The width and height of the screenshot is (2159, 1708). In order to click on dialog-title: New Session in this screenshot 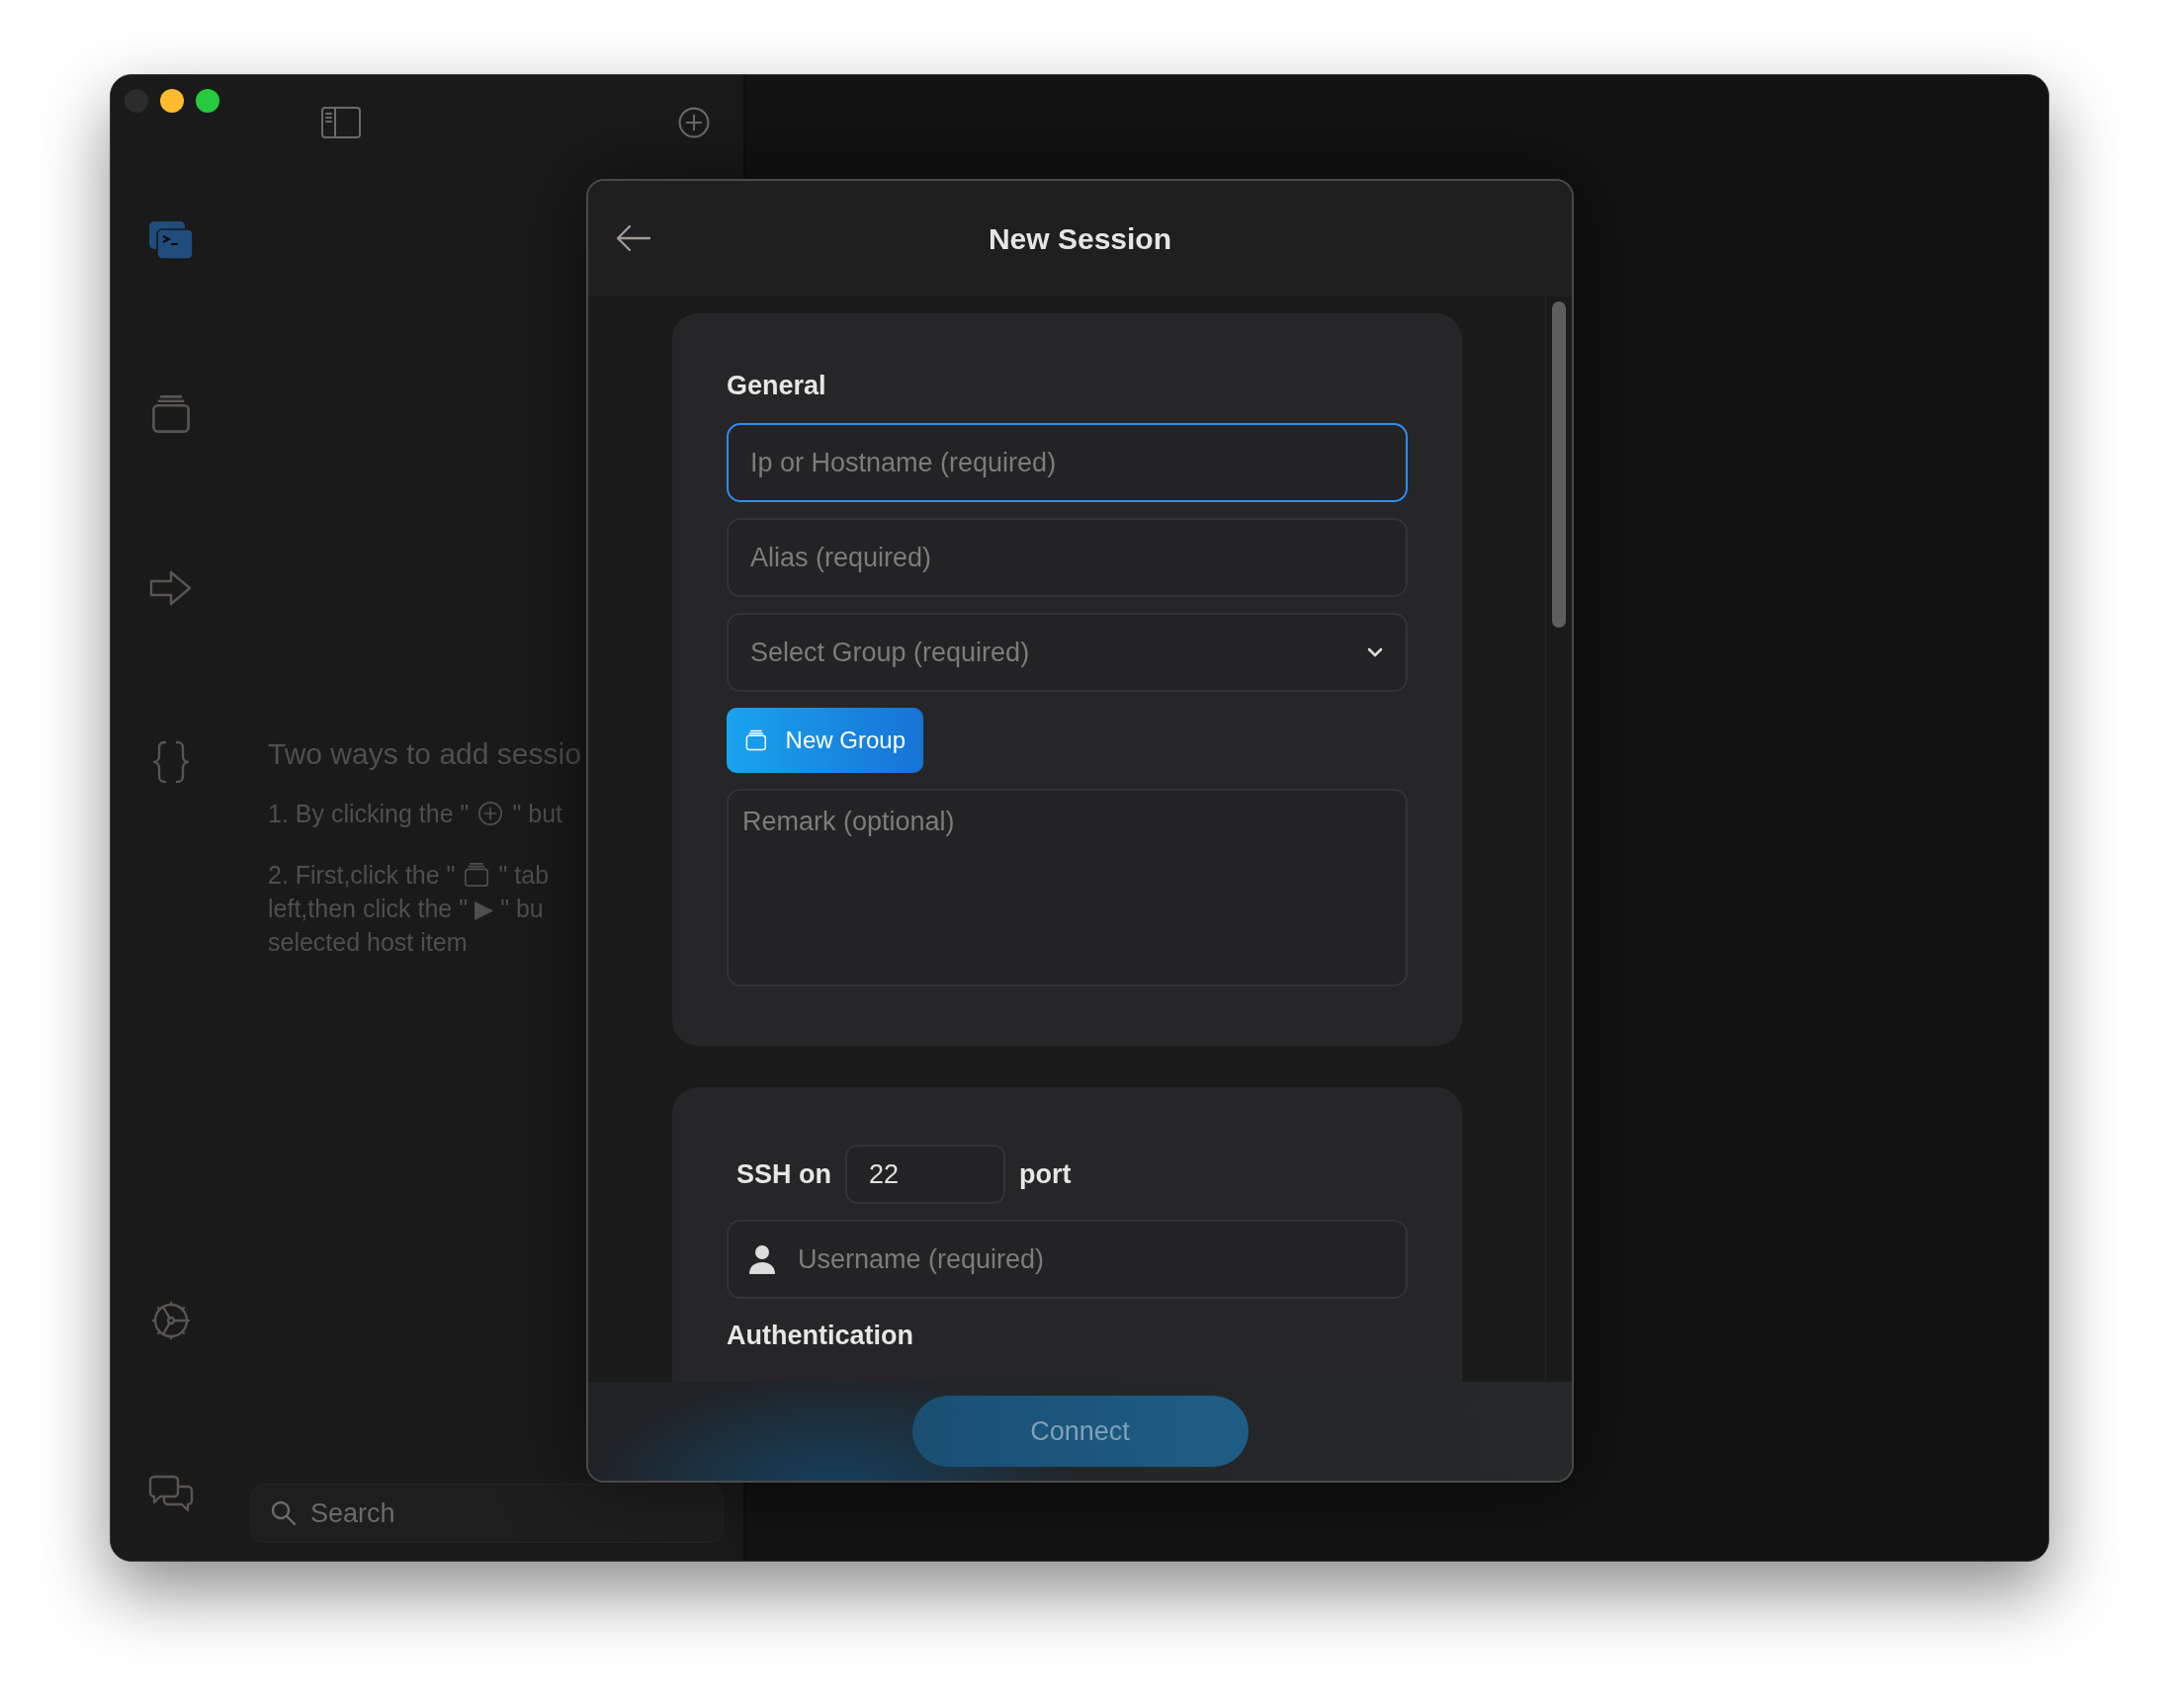, I will do `click(1080, 238)`.